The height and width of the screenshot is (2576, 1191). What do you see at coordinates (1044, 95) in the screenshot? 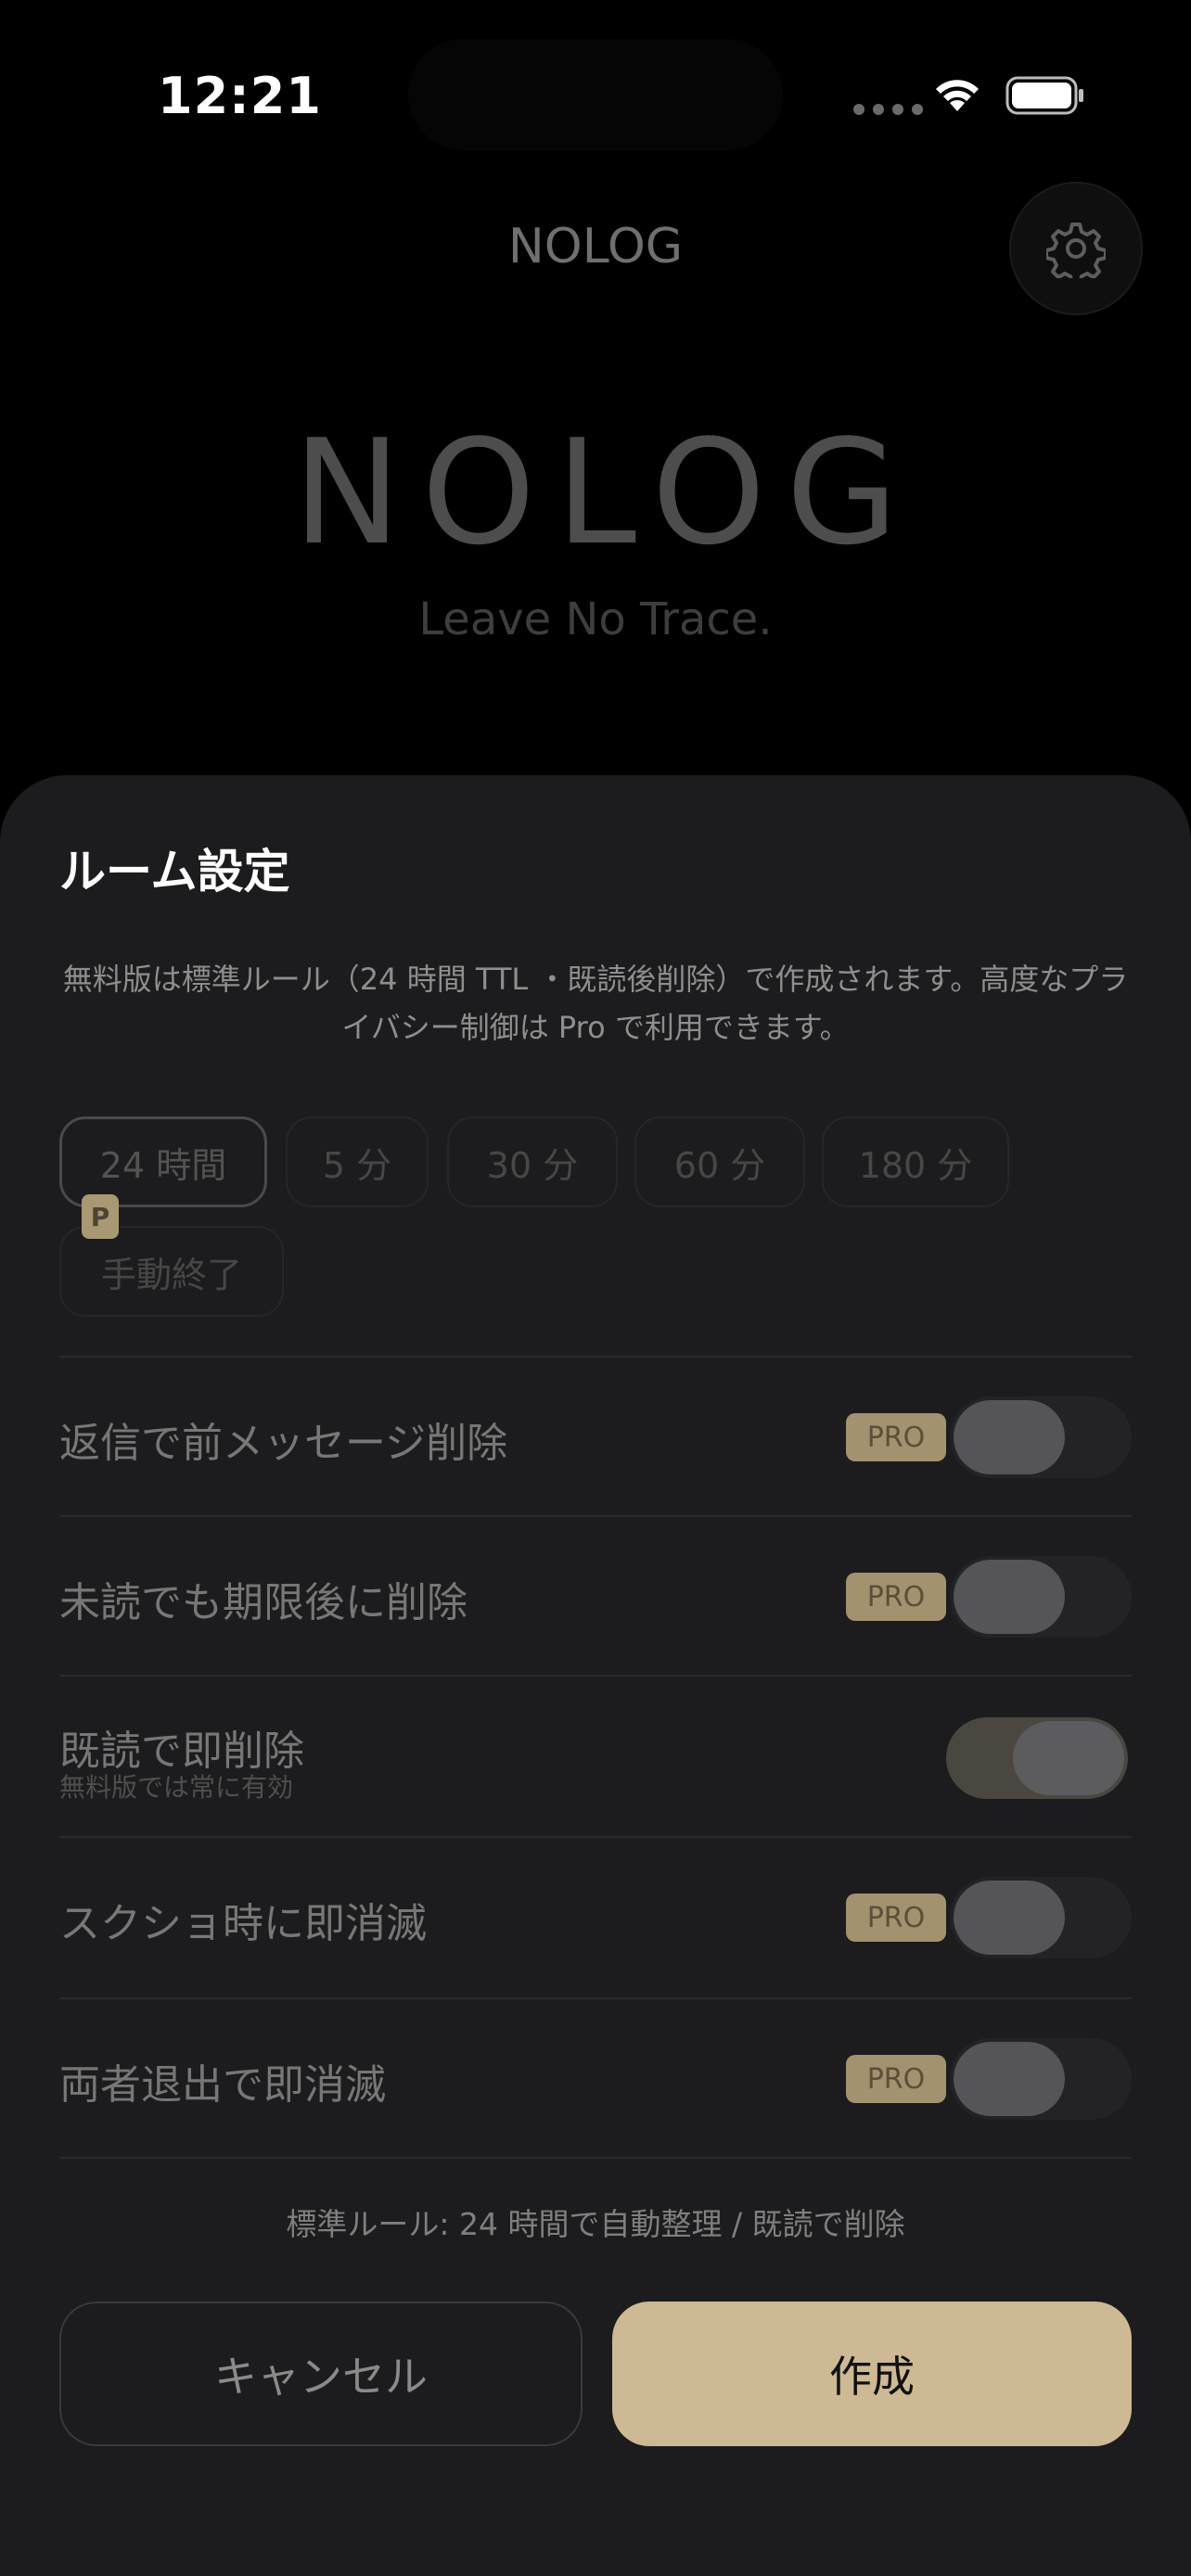
I see `battery-icon` at bounding box center [1044, 95].